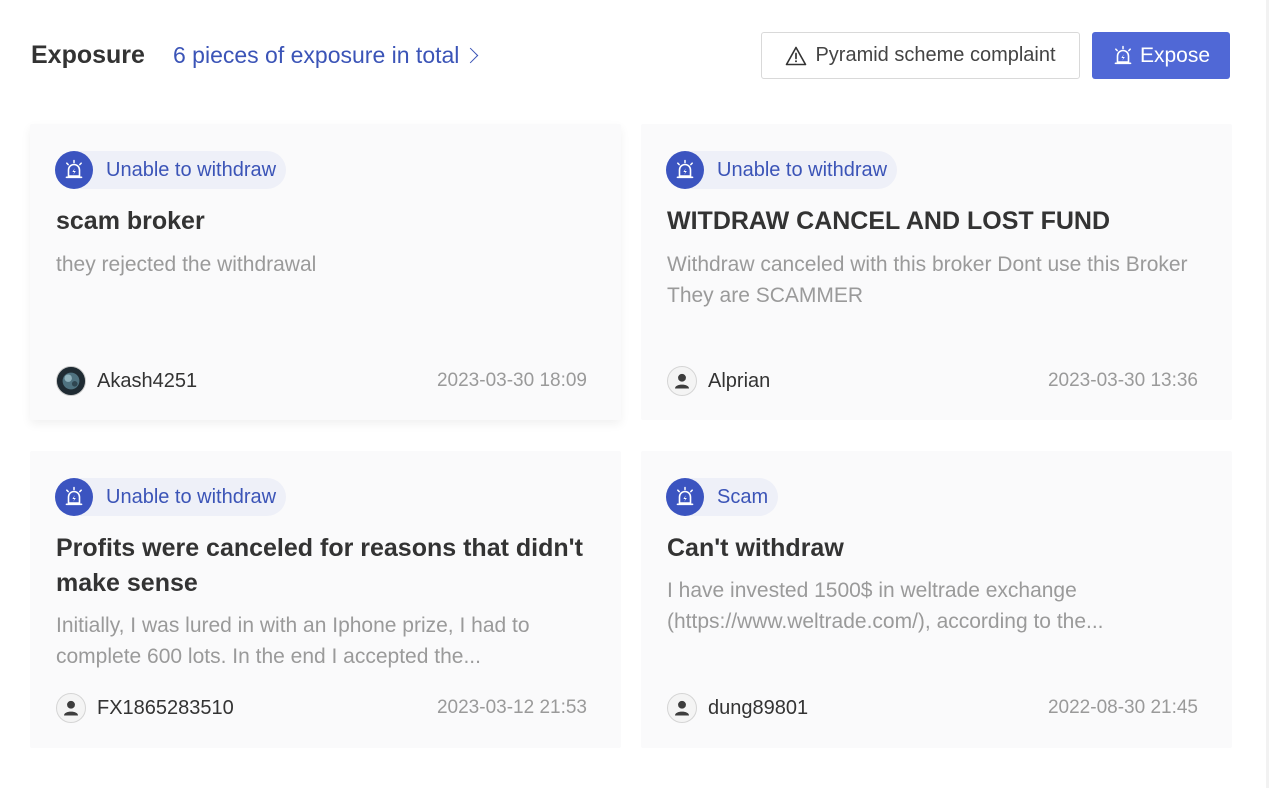 The height and width of the screenshot is (788, 1269). I want to click on card-footer: Akash4251 2023-03-30 18:09, so click(321, 381).